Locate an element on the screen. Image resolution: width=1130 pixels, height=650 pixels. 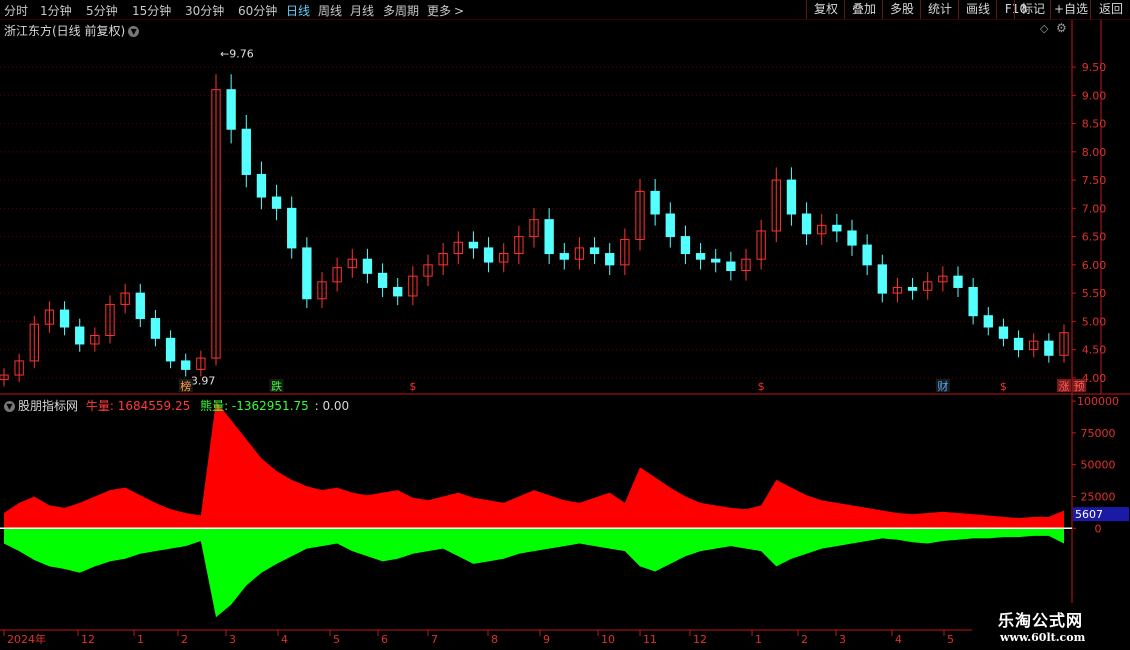
current-value-label: 5607 is located at coordinates (1089, 514).